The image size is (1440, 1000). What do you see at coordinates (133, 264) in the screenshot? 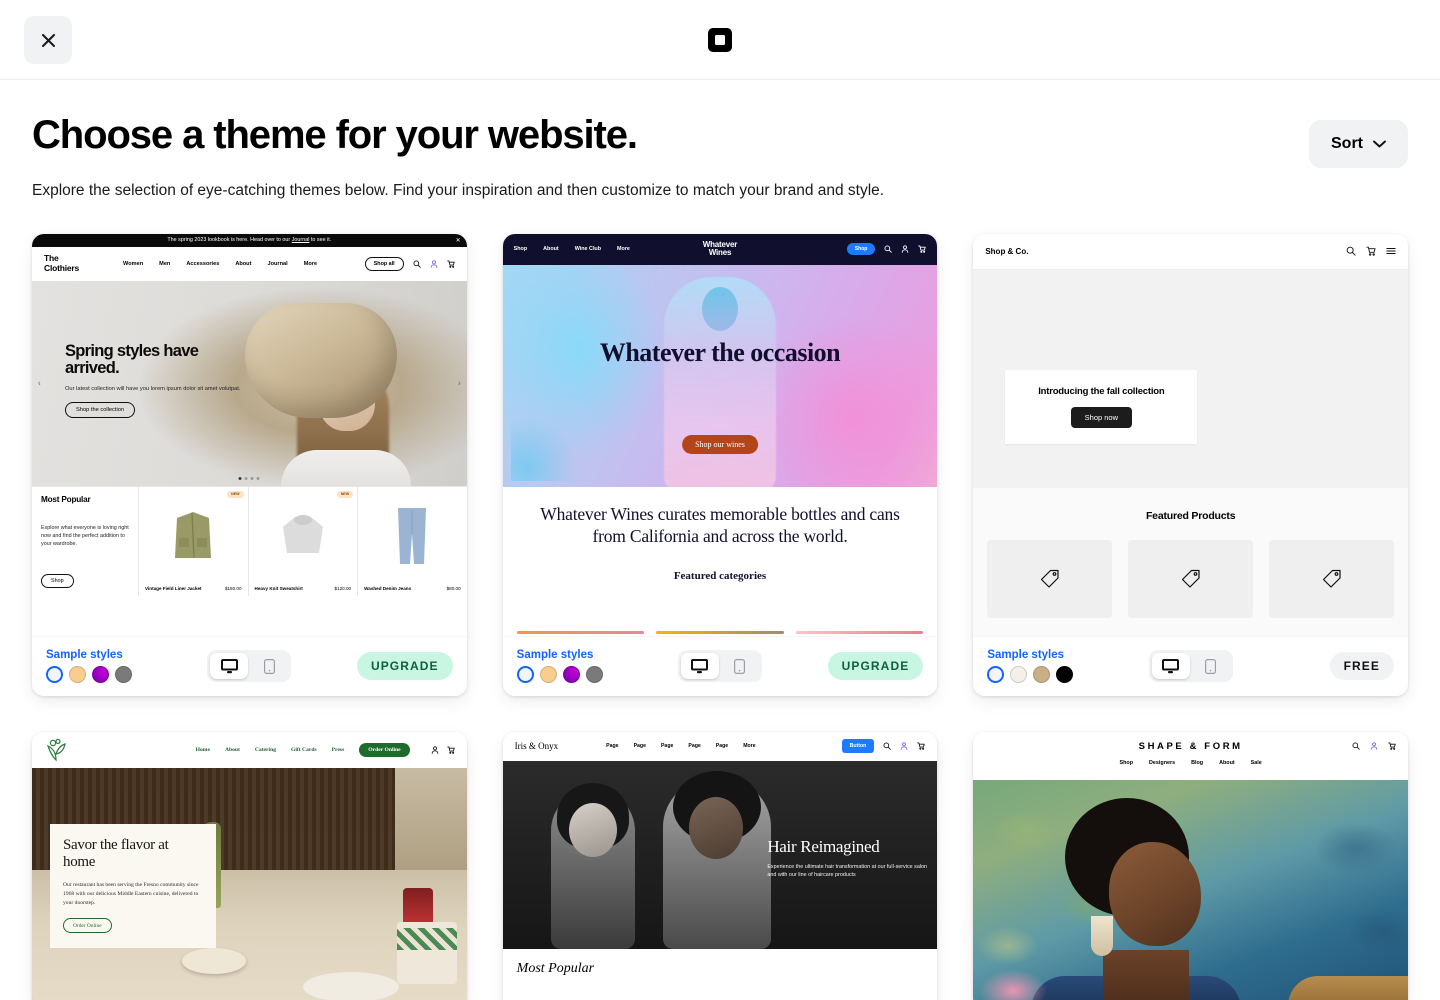
I see `nav-link: Women` at bounding box center [133, 264].